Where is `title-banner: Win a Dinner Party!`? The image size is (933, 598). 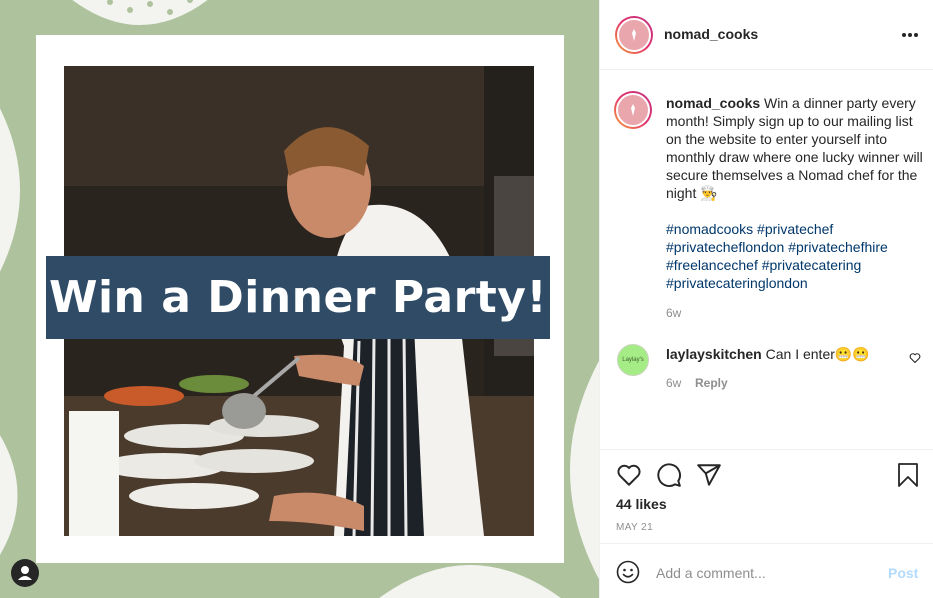 title-banner: Win a Dinner Party! is located at coordinates (298, 297).